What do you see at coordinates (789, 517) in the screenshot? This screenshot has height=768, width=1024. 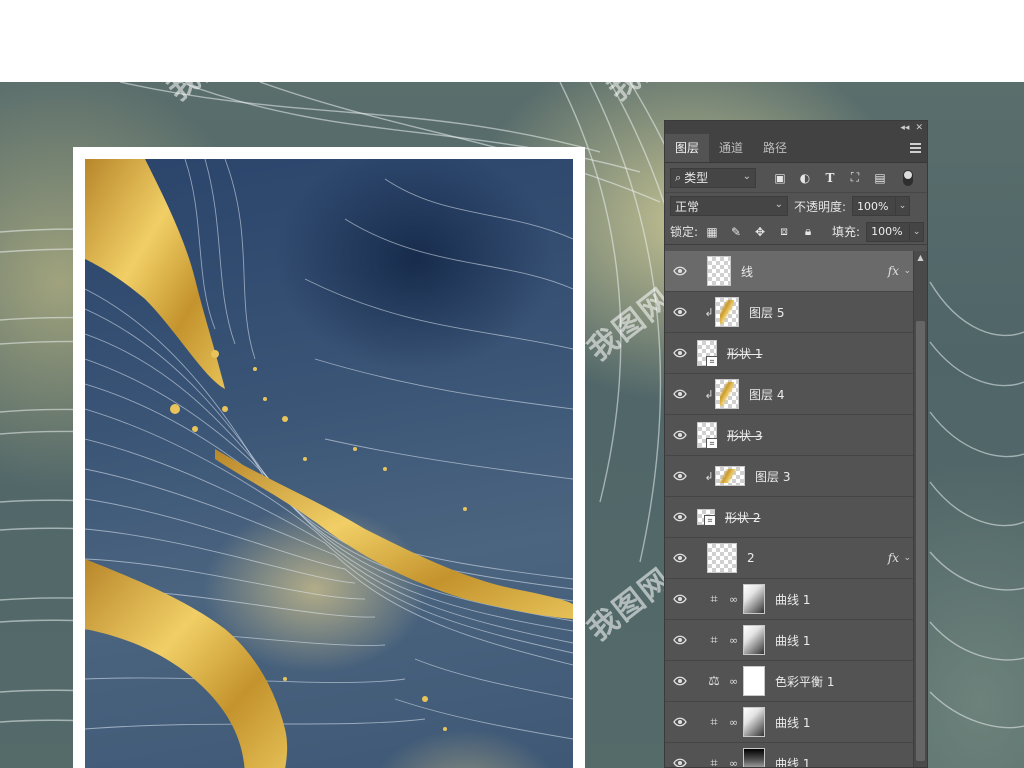 I see `layer-row: ⌗ 形状 2` at bounding box center [789, 517].